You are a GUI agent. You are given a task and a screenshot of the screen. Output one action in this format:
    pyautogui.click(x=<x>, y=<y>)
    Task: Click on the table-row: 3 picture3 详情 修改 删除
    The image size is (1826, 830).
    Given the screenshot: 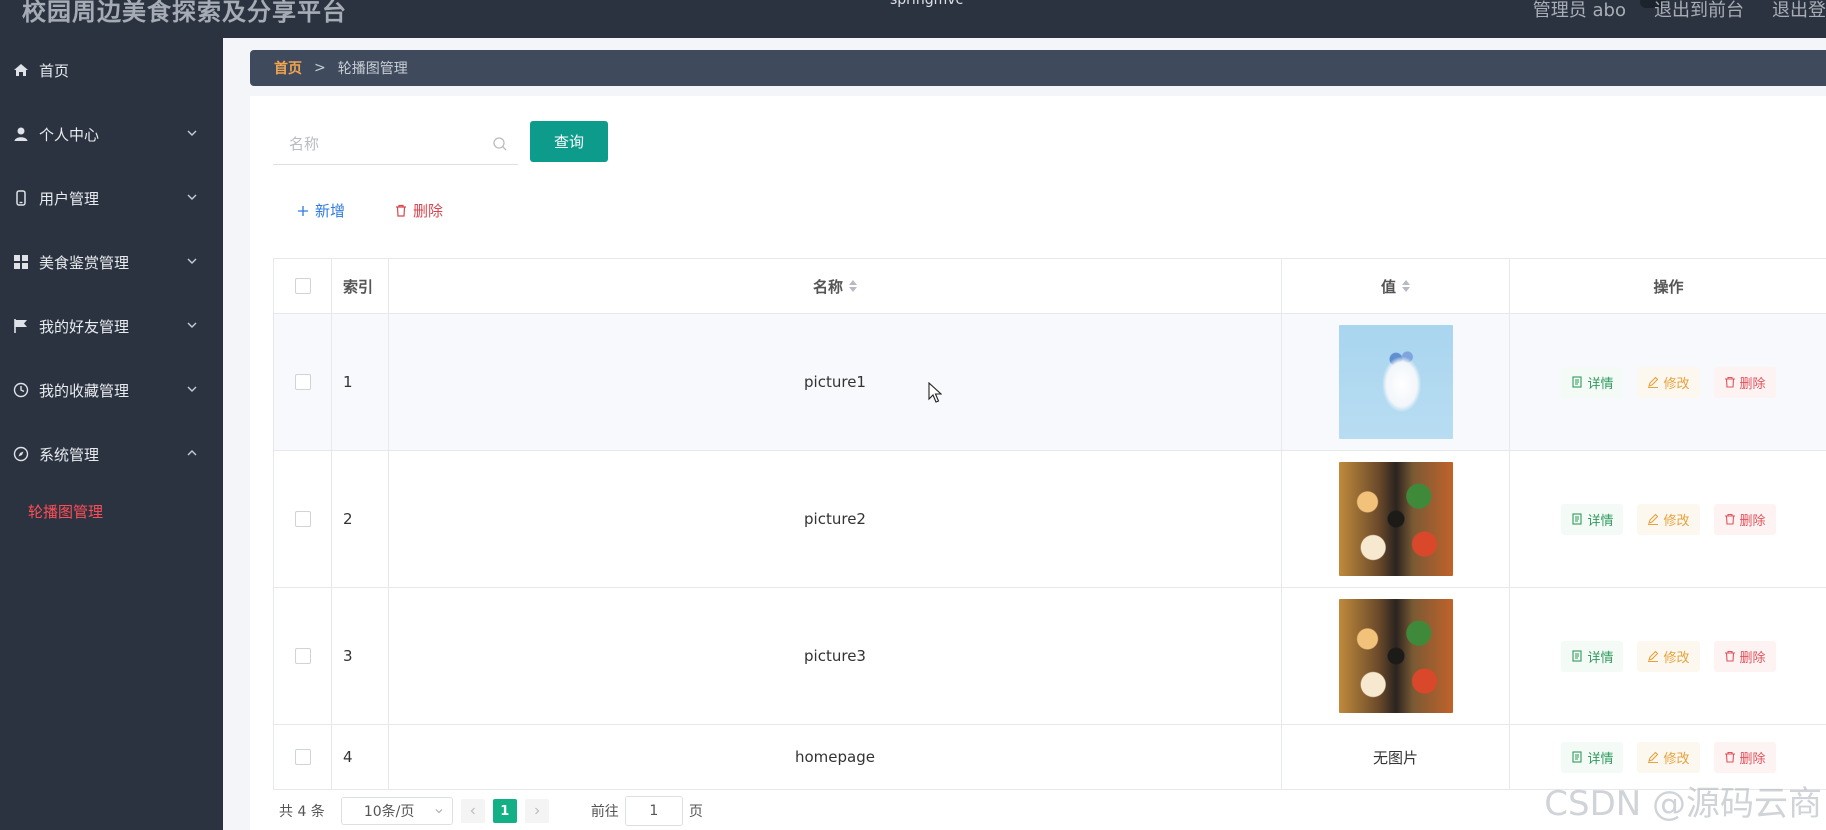 What is the action you would take?
    pyautogui.click(x=1050, y=656)
    